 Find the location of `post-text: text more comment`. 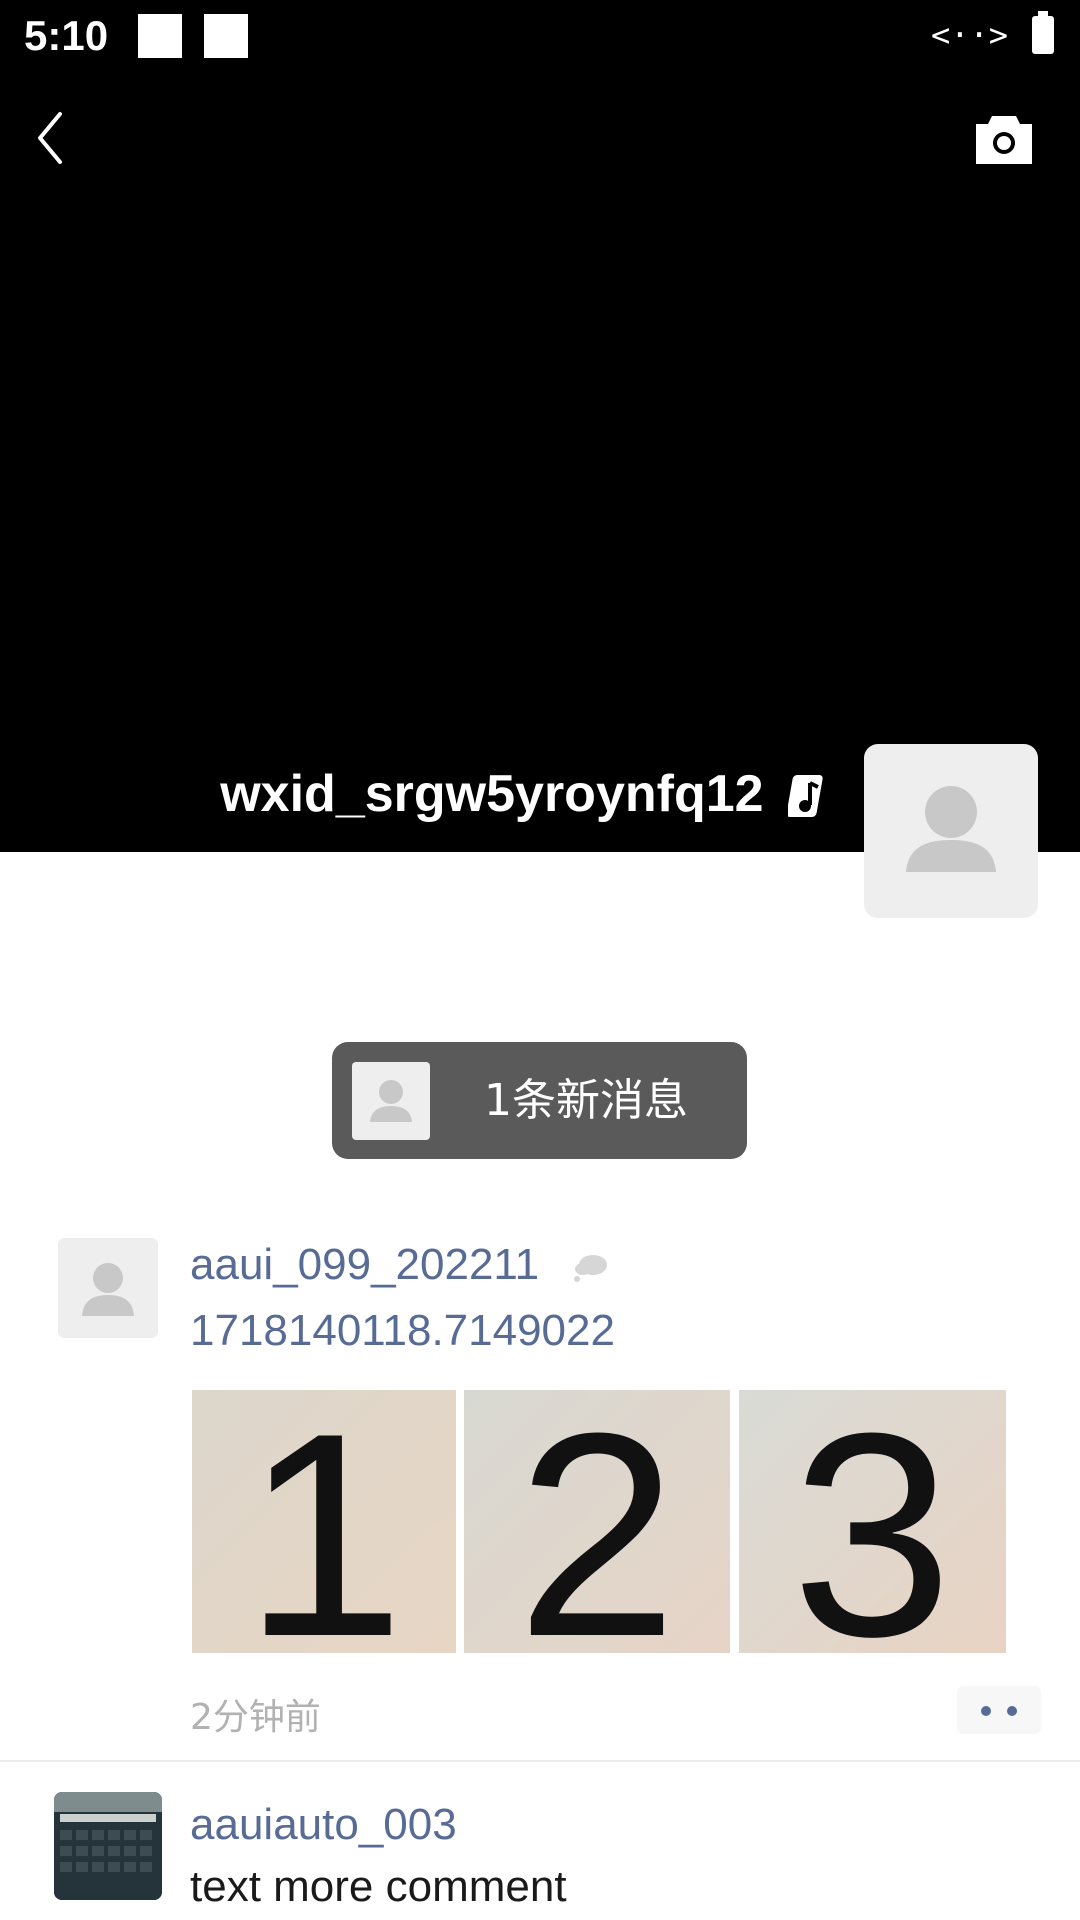

post-text: text more comment is located at coordinates (378, 1886).